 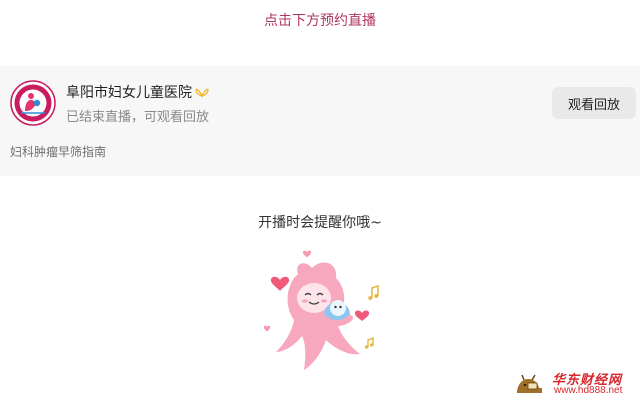 I want to click on booking-prompt-link: 点击下方预约直播, so click(x=320, y=20).